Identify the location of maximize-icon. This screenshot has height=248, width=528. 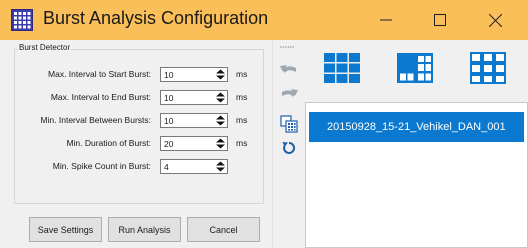
(440, 20).